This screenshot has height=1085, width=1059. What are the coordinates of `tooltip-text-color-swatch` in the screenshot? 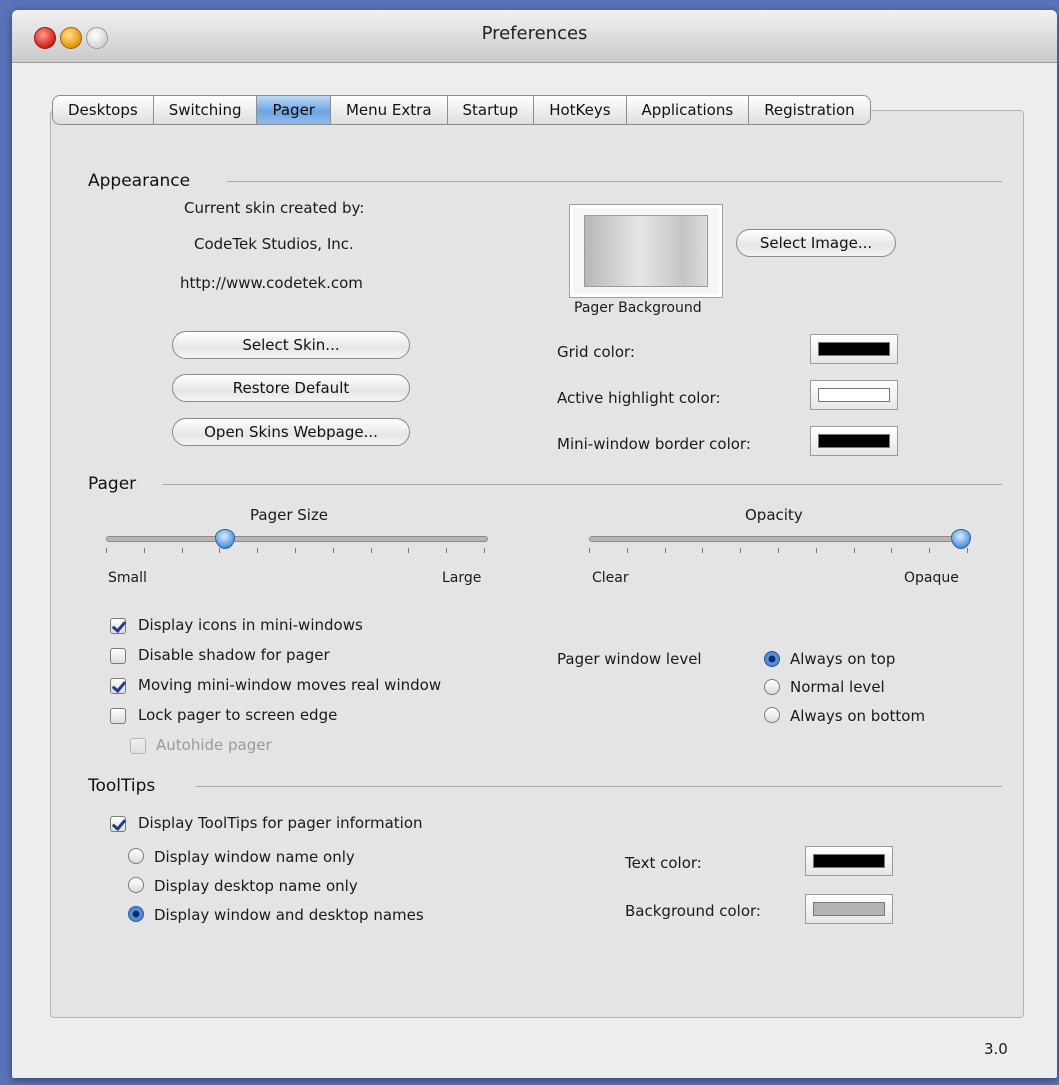 It's located at (849, 861).